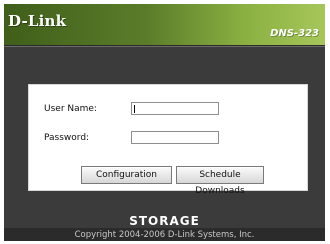 Image resolution: width=330 pixels, height=244 pixels. I want to click on text-caret, so click(134, 109).